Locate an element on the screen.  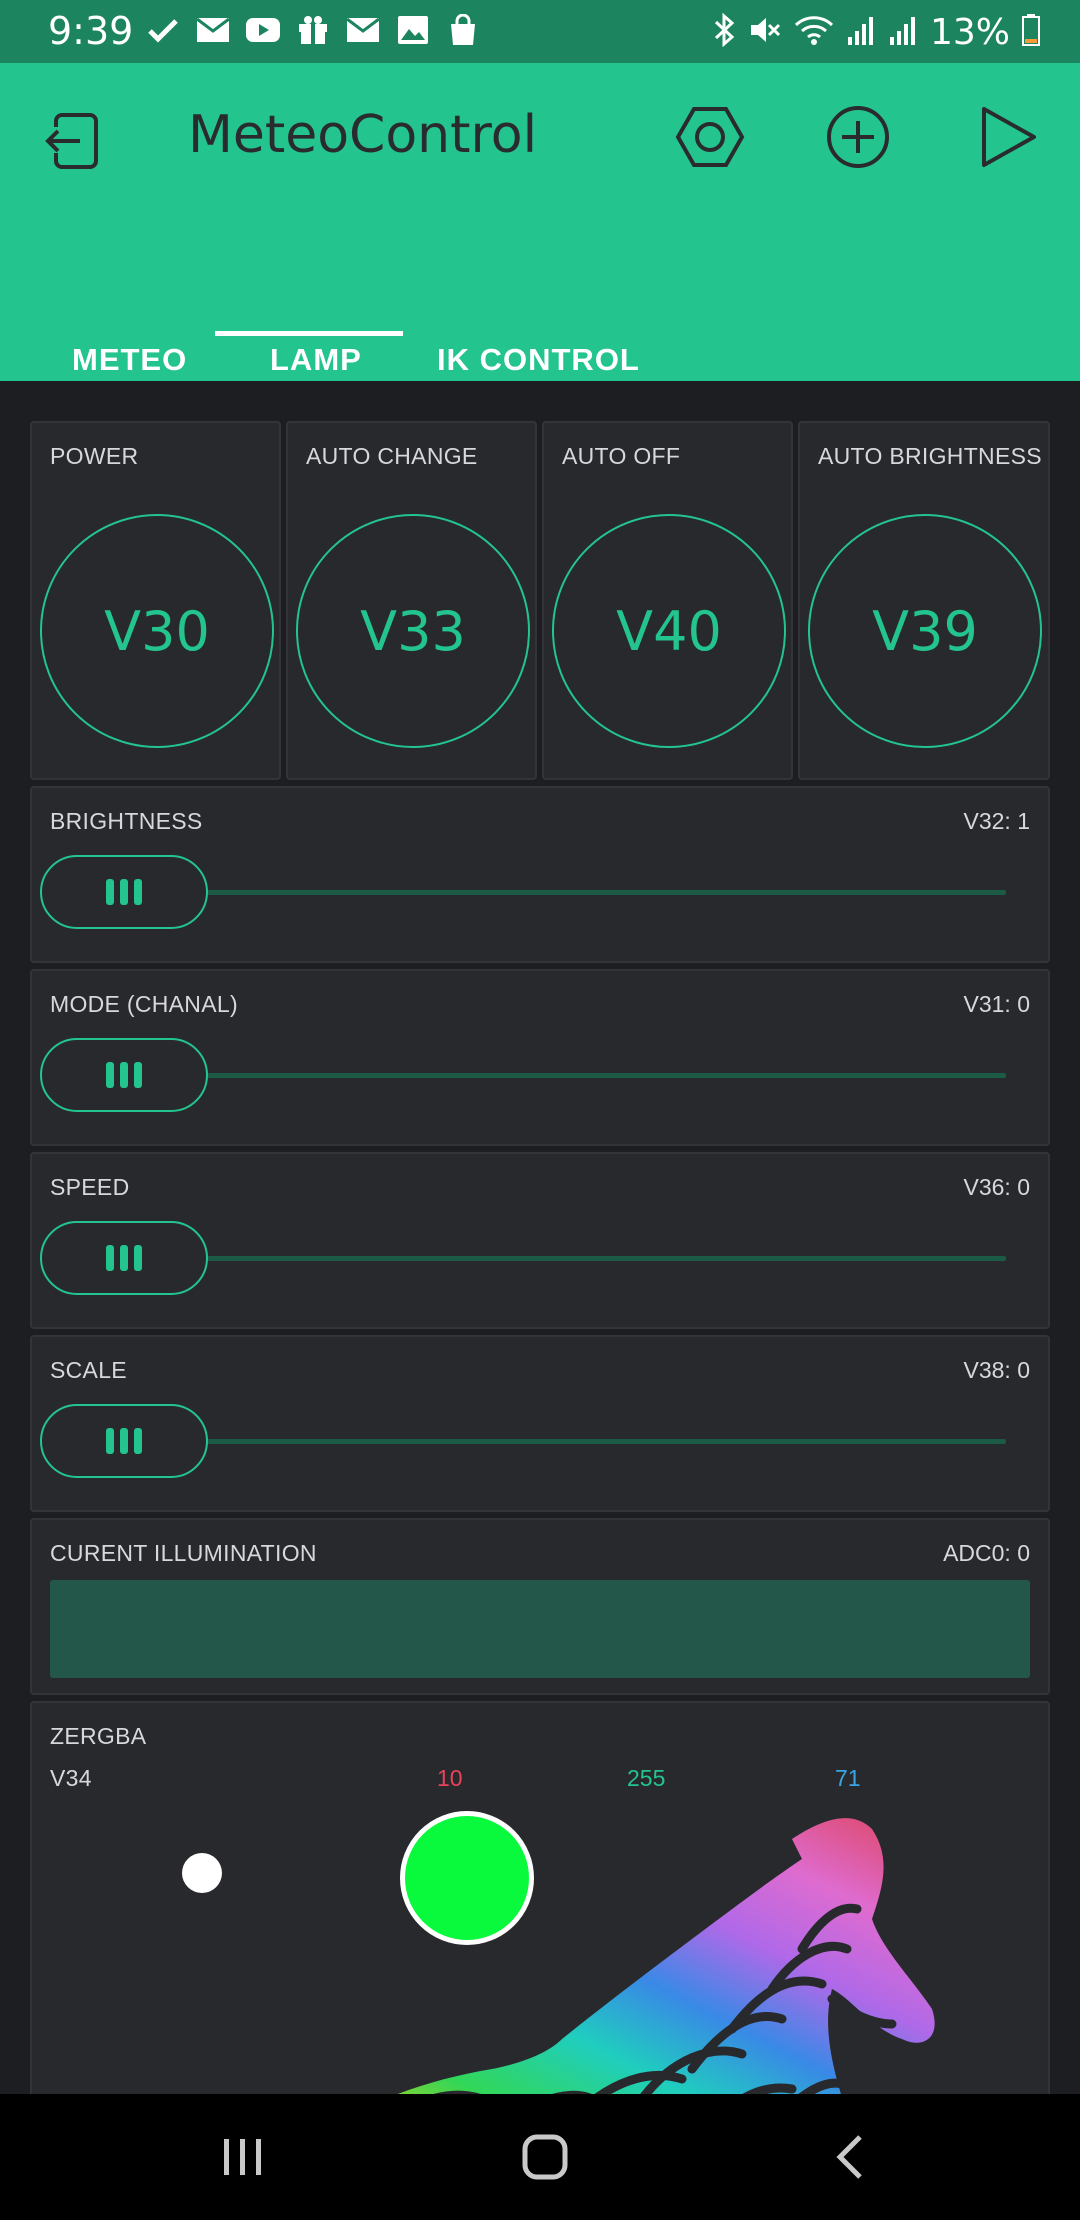
tab-bar: METEO LAMP IK CONTROL is located at coordinates (540, 325).